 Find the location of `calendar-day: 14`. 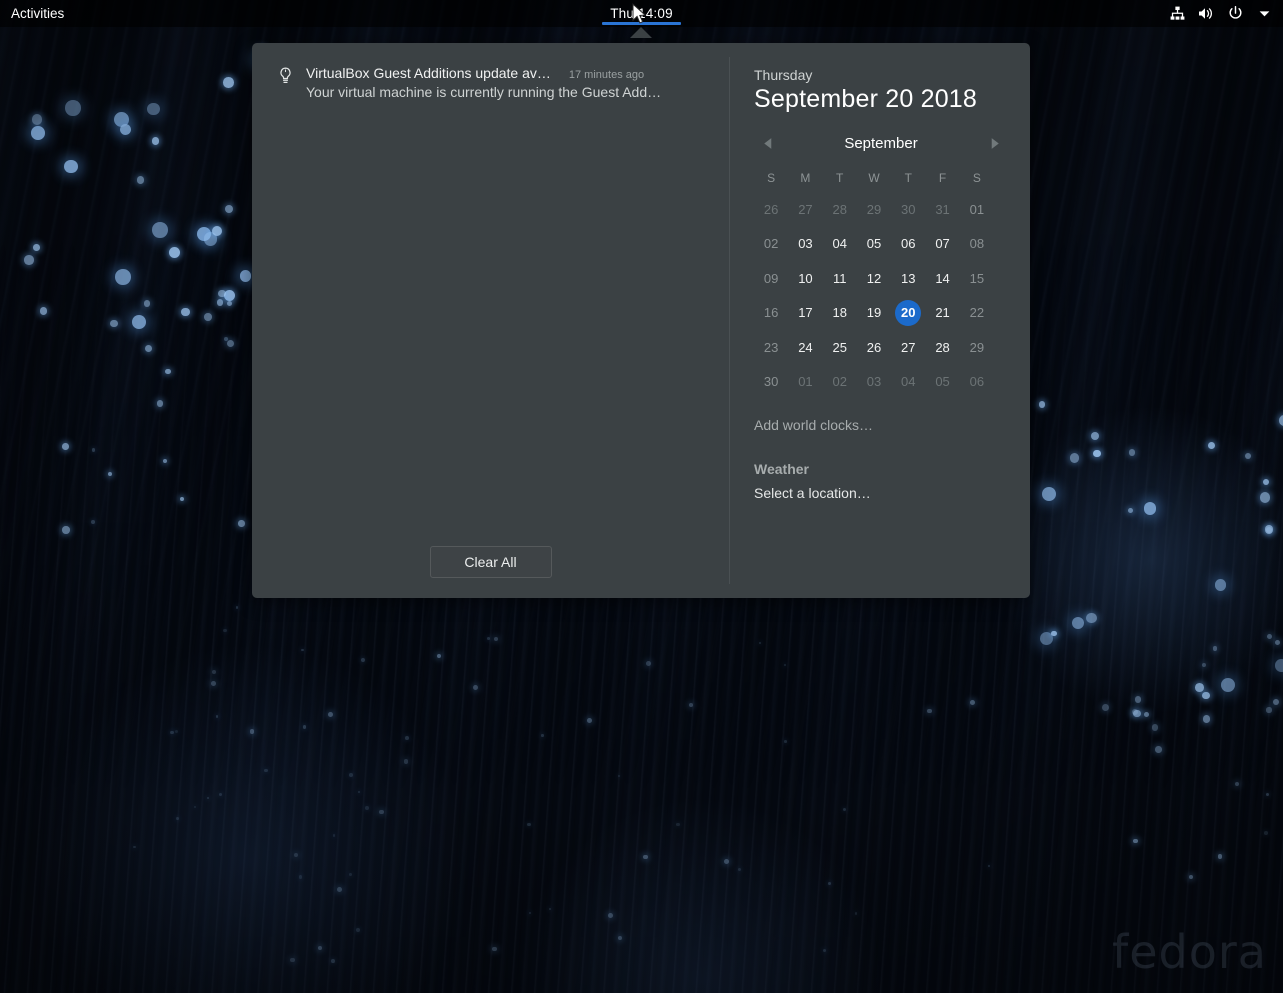

calendar-day: 14 is located at coordinates (943, 278).